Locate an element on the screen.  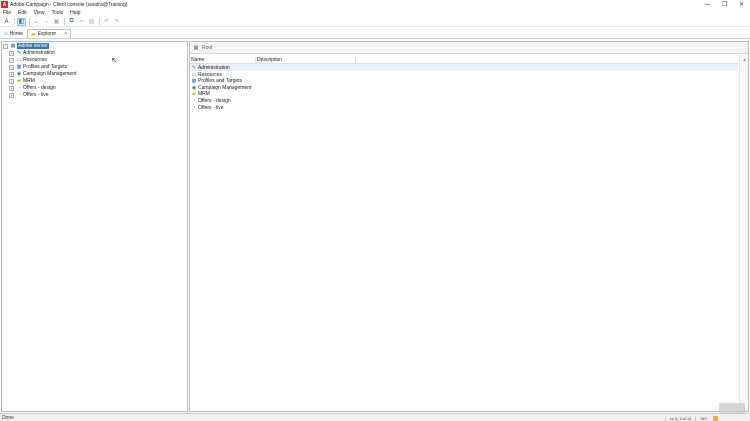
maximize-button: ❐ is located at coordinates (724, 4).